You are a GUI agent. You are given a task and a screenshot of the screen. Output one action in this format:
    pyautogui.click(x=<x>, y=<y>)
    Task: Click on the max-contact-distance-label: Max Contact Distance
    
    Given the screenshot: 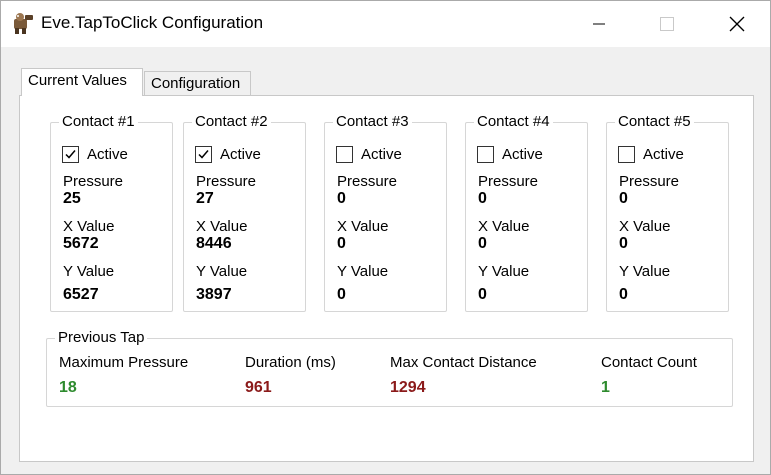 What is the action you would take?
    pyautogui.click(x=463, y=362)
    